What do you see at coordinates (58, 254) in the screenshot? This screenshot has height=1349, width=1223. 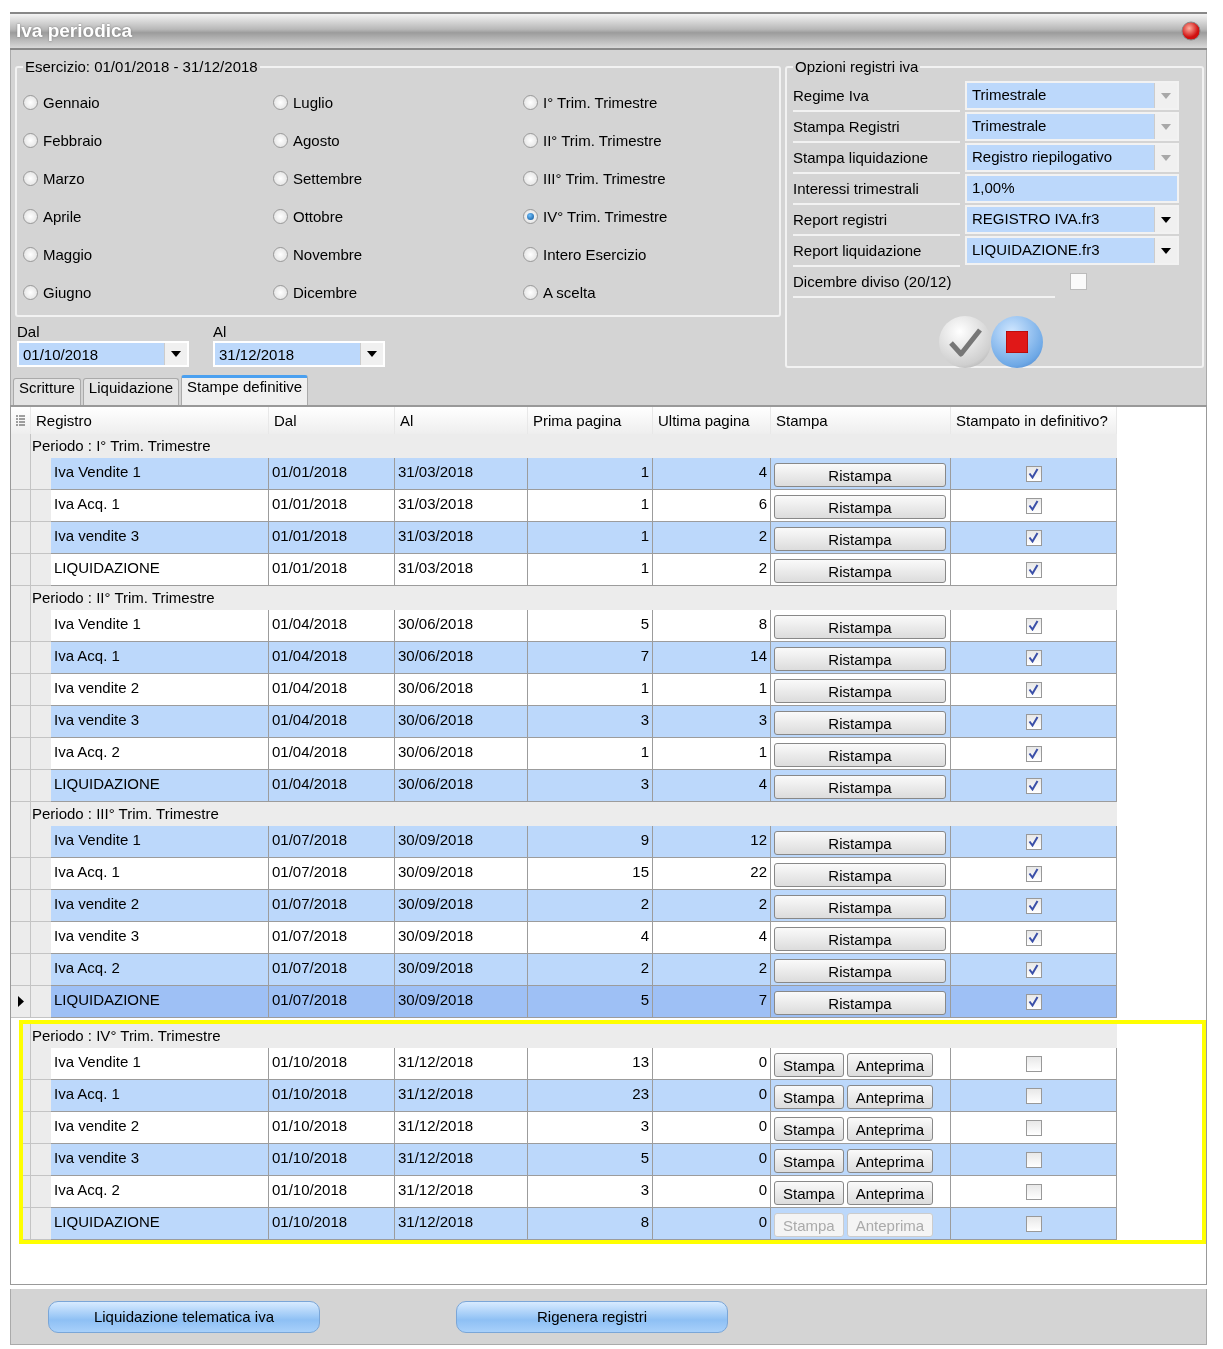 I see `period-radio: Maggio` at bounding box center [58, 254].